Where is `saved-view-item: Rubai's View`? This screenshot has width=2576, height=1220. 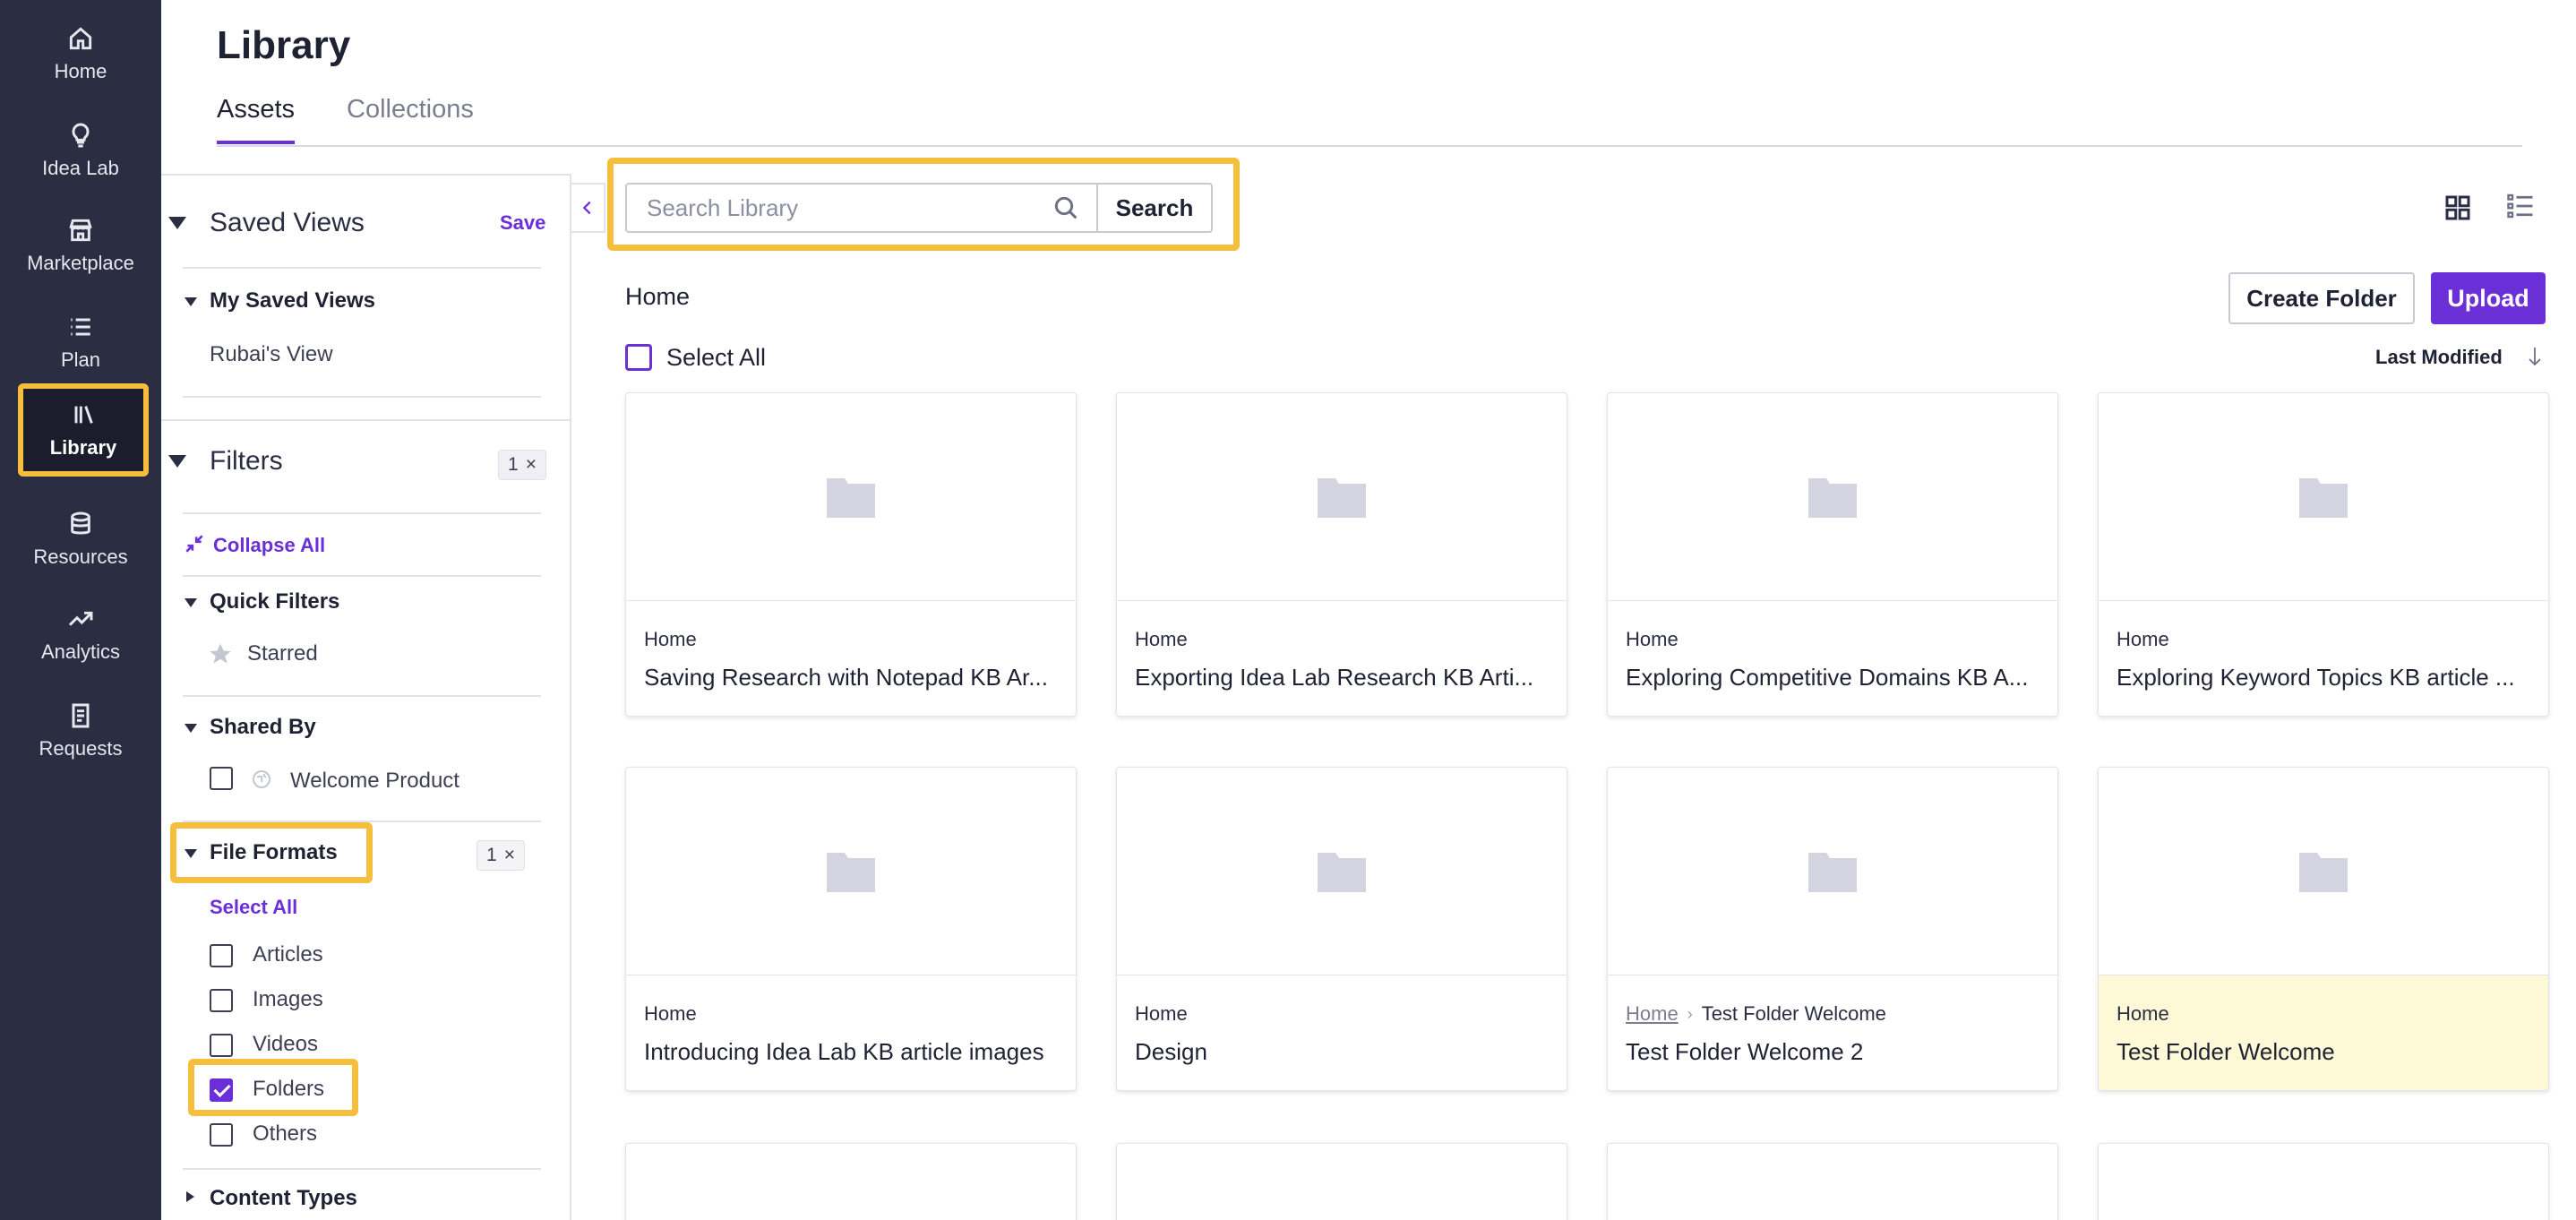 saved-view-item: Rubai's View is located at coordinates (271, 355).